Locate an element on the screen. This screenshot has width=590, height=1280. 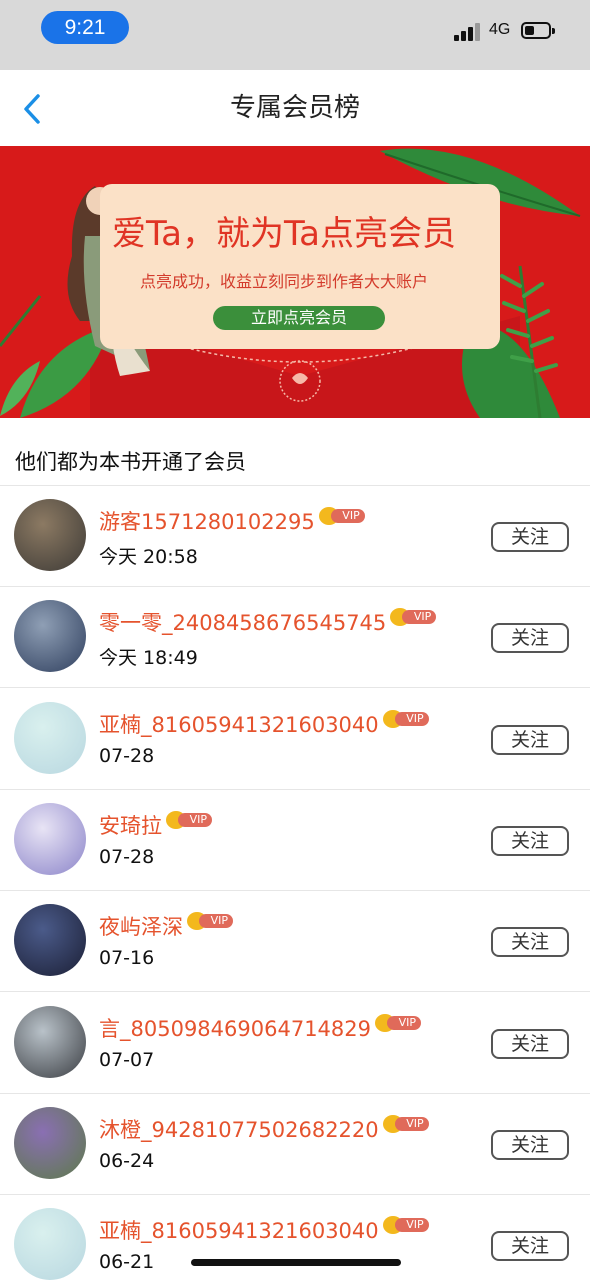
avatar-cat is located at coordinates (50, 636).